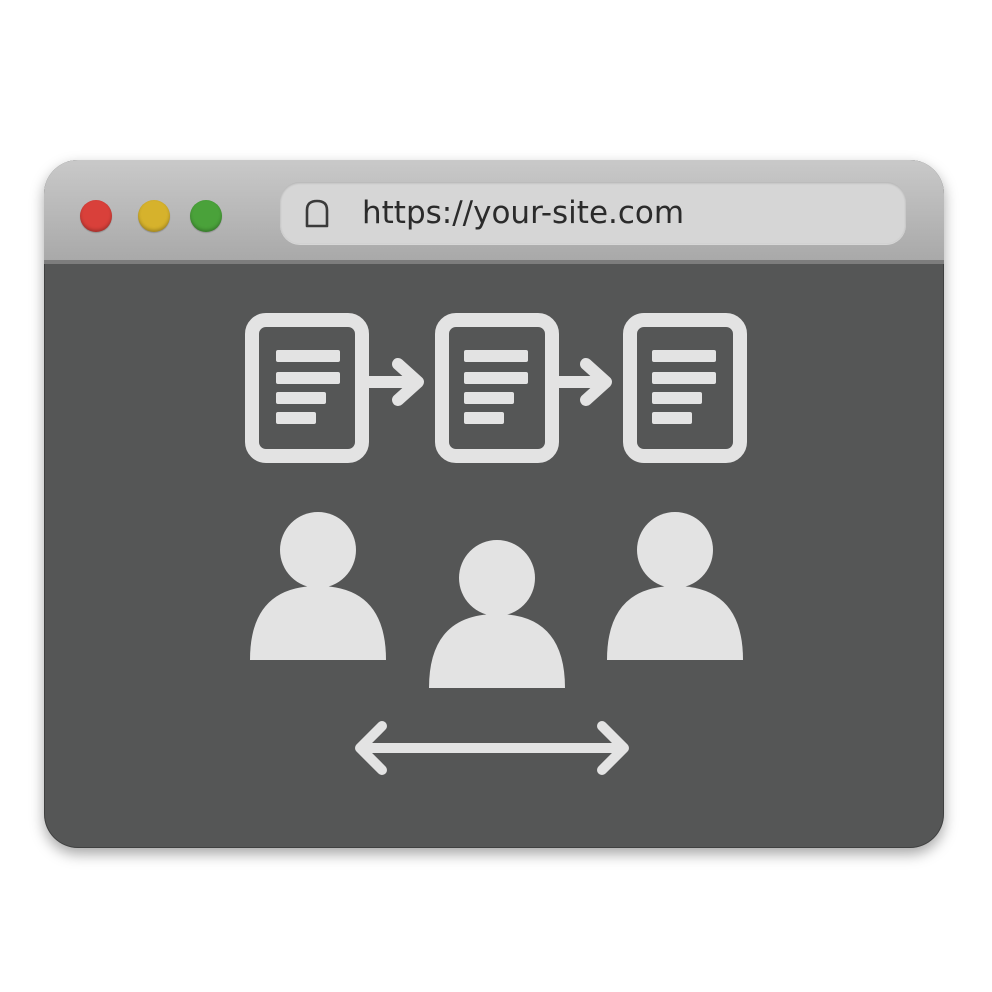 The width and height of the screenshot is (992, 992). What do you see at coordinates (523, 213) in the screenshot?
I see `url-text: https://your-site.com` at bounding box center [523, 213].